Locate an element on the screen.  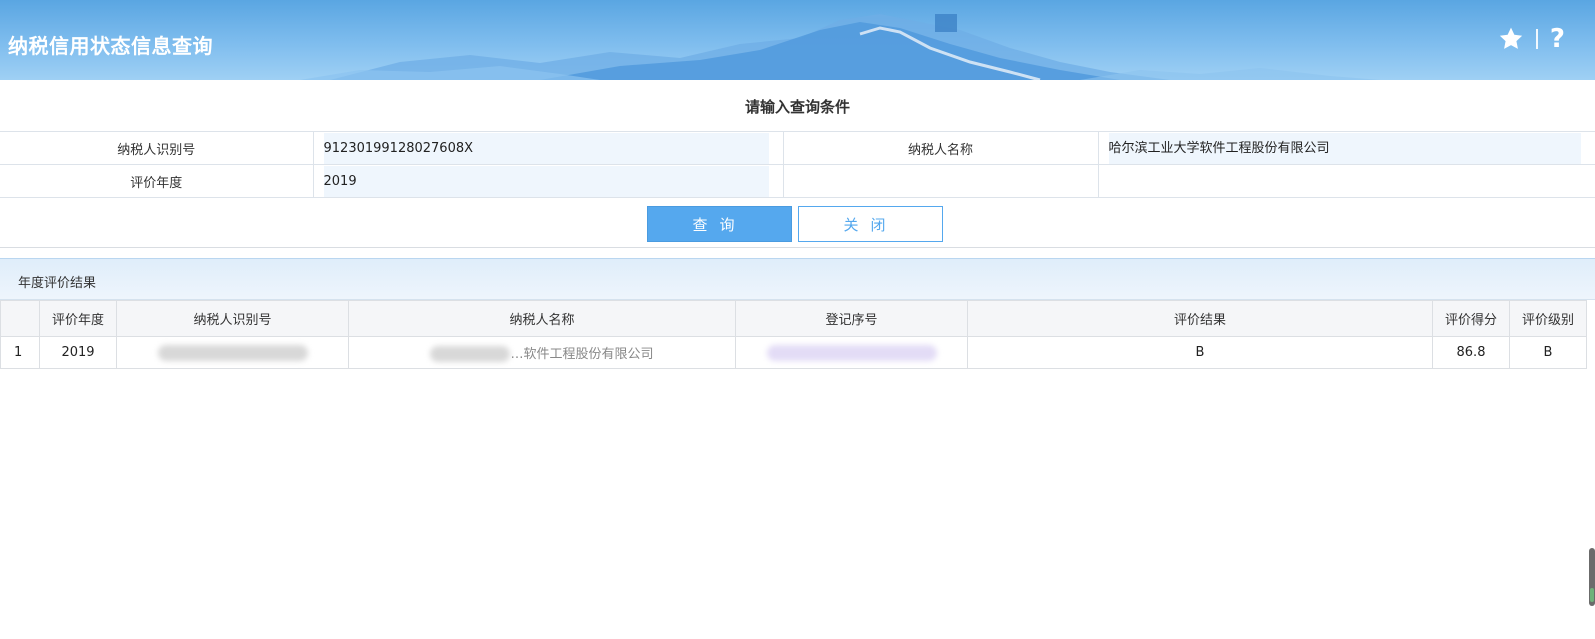
close-button: 关闭 is located at coordinates (870, 224).